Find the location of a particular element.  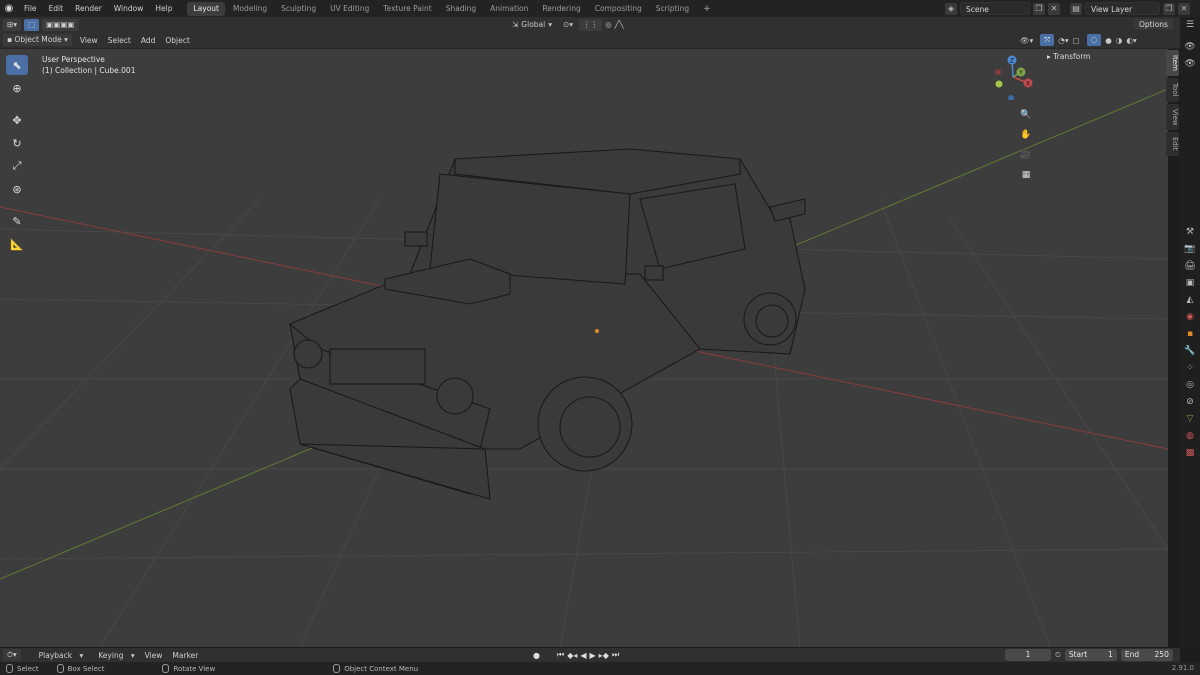

menu-window: Window is located at coordinates (129, 8).